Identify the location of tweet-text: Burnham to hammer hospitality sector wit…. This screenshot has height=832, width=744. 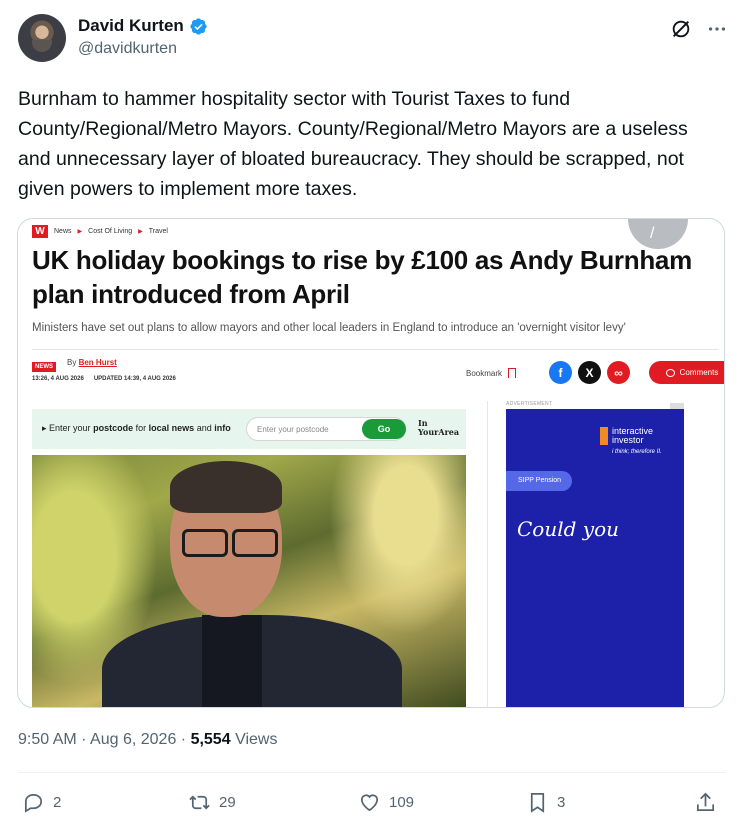
(353, 144).